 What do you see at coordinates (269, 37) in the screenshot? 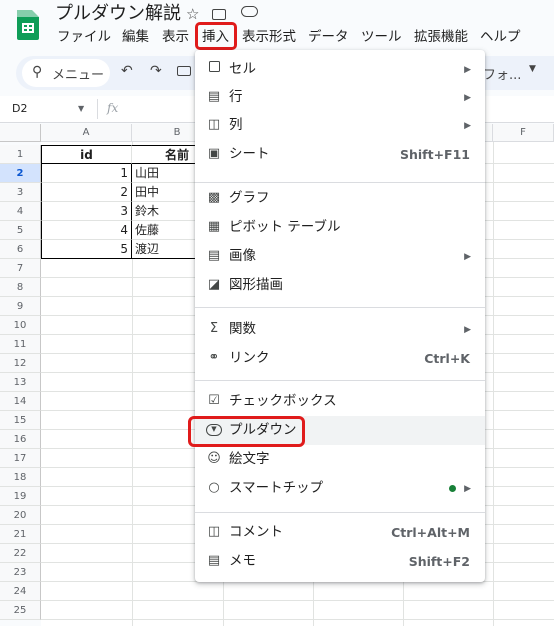
I see `menu-format: 表示形式` at bounding box center [269, 37].